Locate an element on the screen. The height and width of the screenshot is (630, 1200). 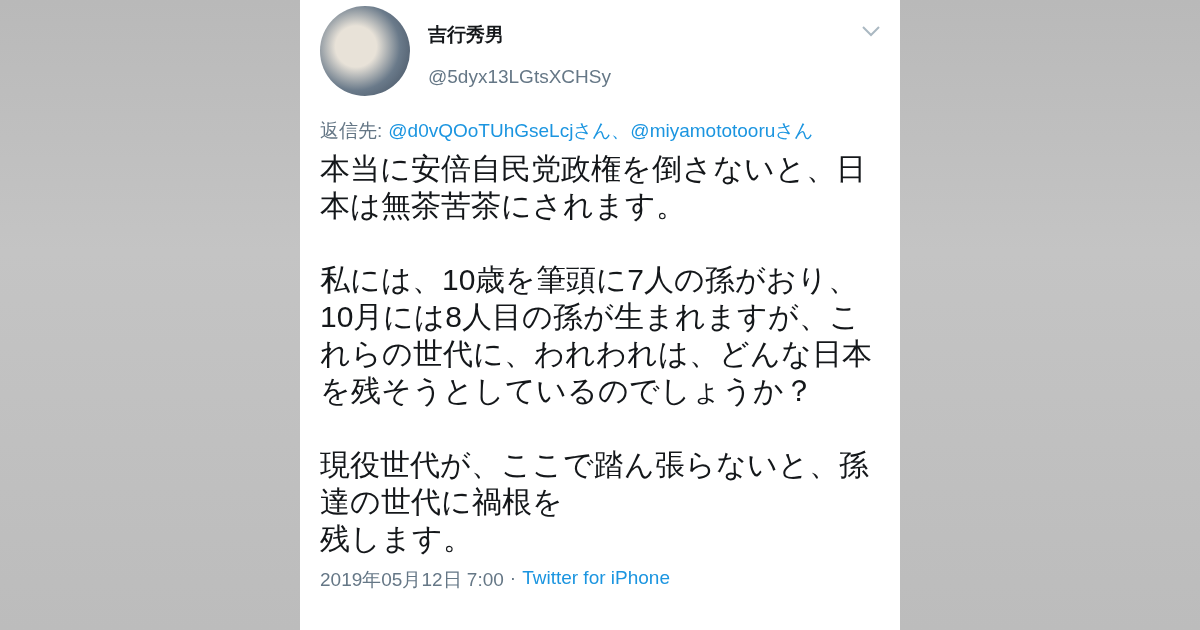
tweet-text-line: 本は無茶苦茶にされます。 is located at coordinates (503, 206).